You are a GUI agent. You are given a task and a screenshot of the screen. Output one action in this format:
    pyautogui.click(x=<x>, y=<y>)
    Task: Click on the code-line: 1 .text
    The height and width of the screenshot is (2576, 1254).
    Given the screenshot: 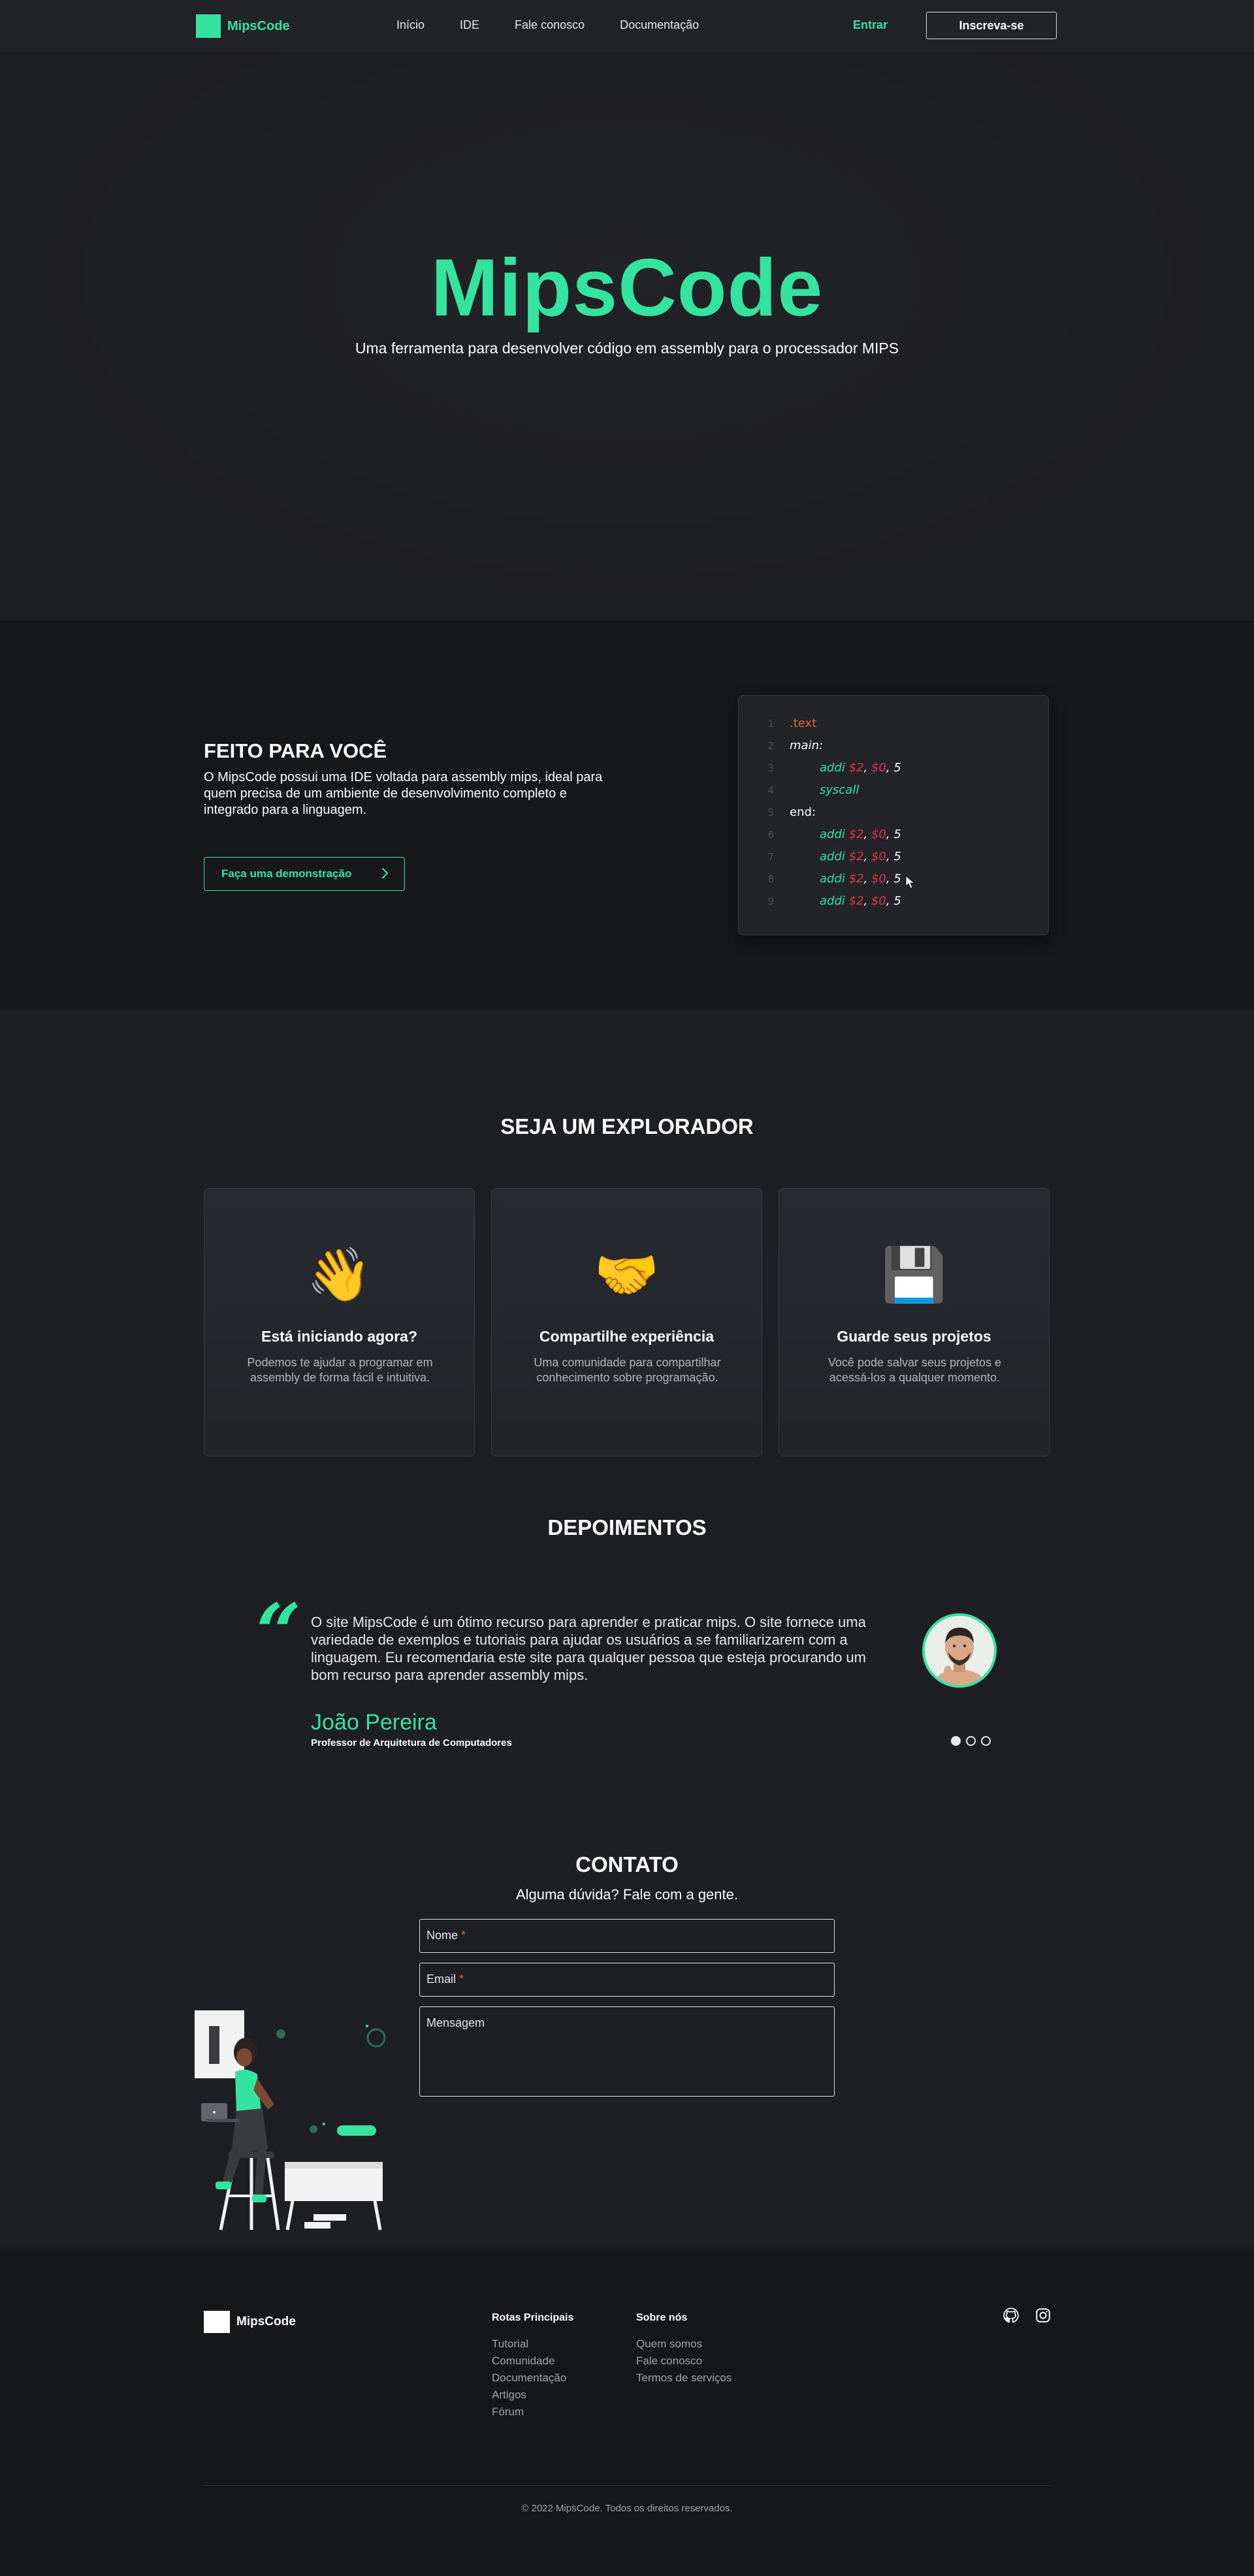 What is the action you would take?
    pyautogui.click(x=893, y=725)
    